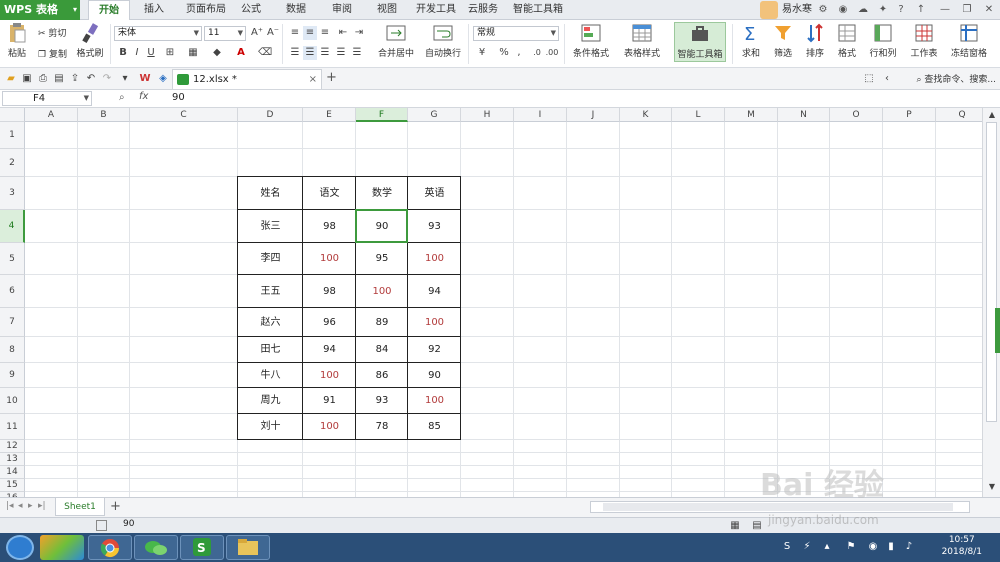 This screenshot has height=562, width=1000. Describe the element at coordinates (873, 547) in the screenshot. I see `tray-security-icon: ◉` at that location.